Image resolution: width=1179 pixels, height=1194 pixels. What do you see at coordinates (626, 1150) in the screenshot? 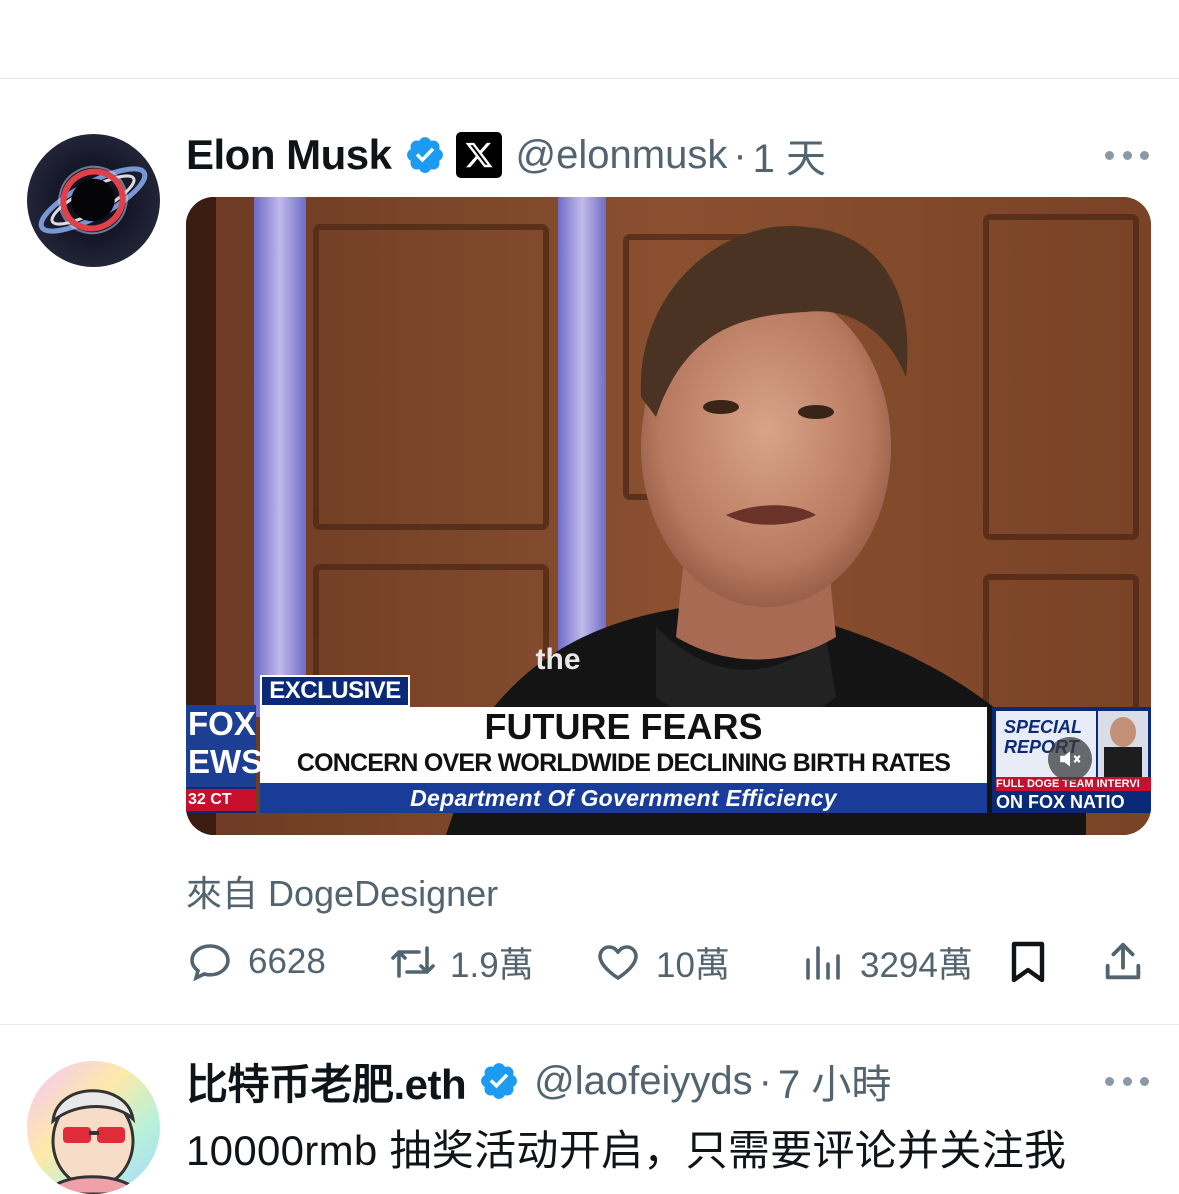
I see `tweet-text: 10000rmb 抽奖活动开启，只需要评论并关注我` at bounding box center [626, 1150].